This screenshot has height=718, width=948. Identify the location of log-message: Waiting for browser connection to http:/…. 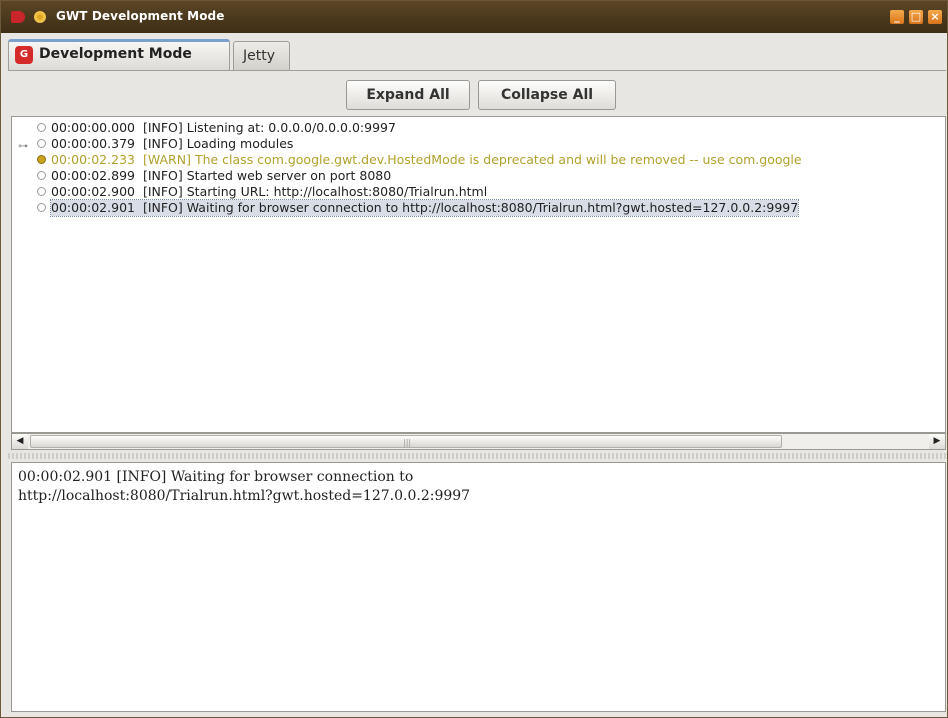
(492, 207).